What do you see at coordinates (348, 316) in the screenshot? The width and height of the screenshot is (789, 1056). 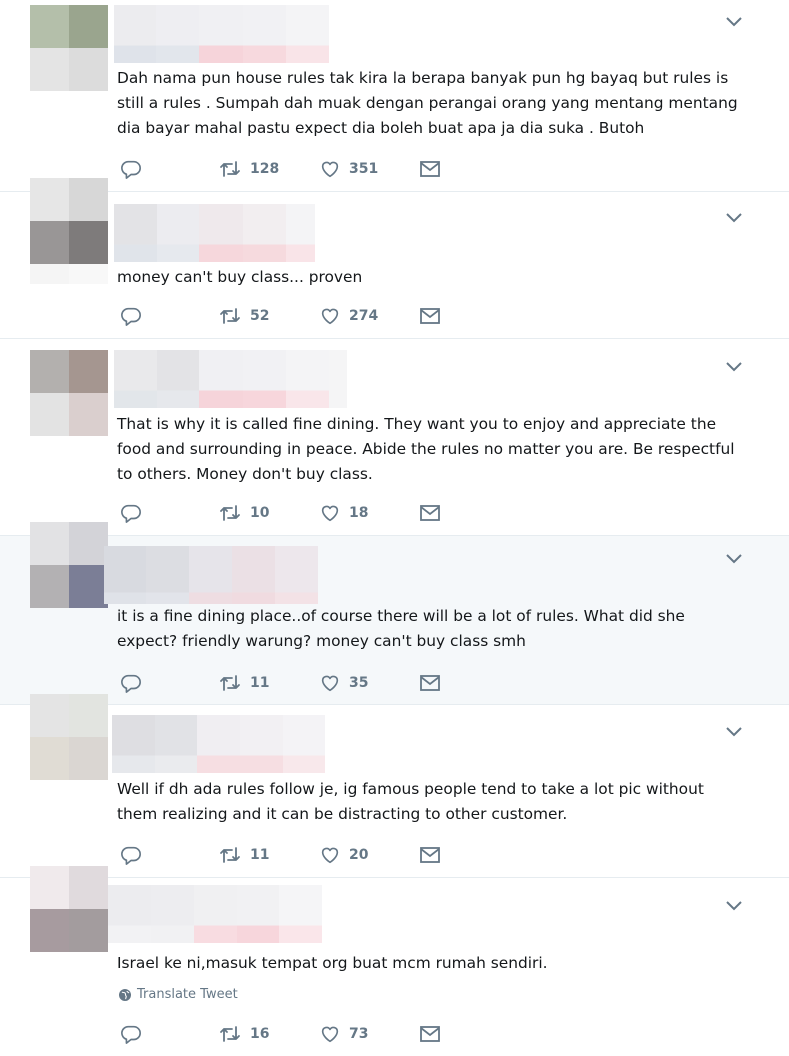 I see `like-button: 274` at bounding box center [348, 316].